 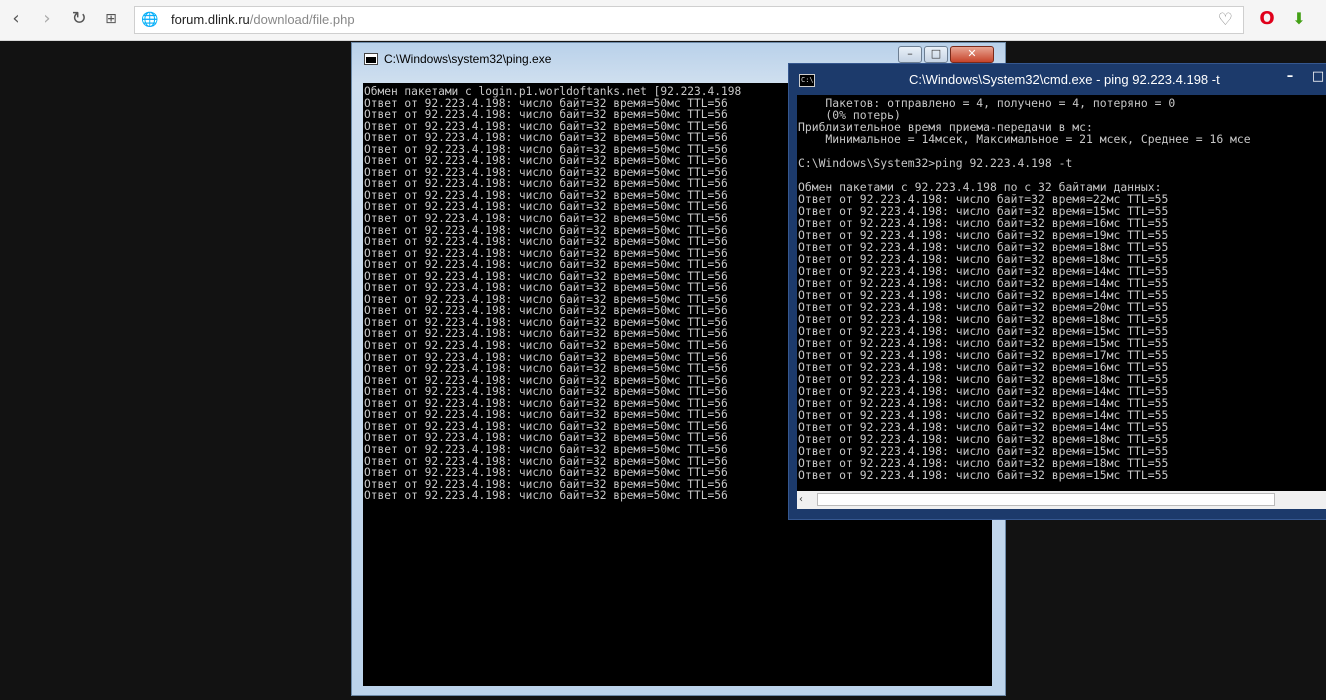 I want to click on download-arrow-icon: ⬇, so click(x=1299, y=19).